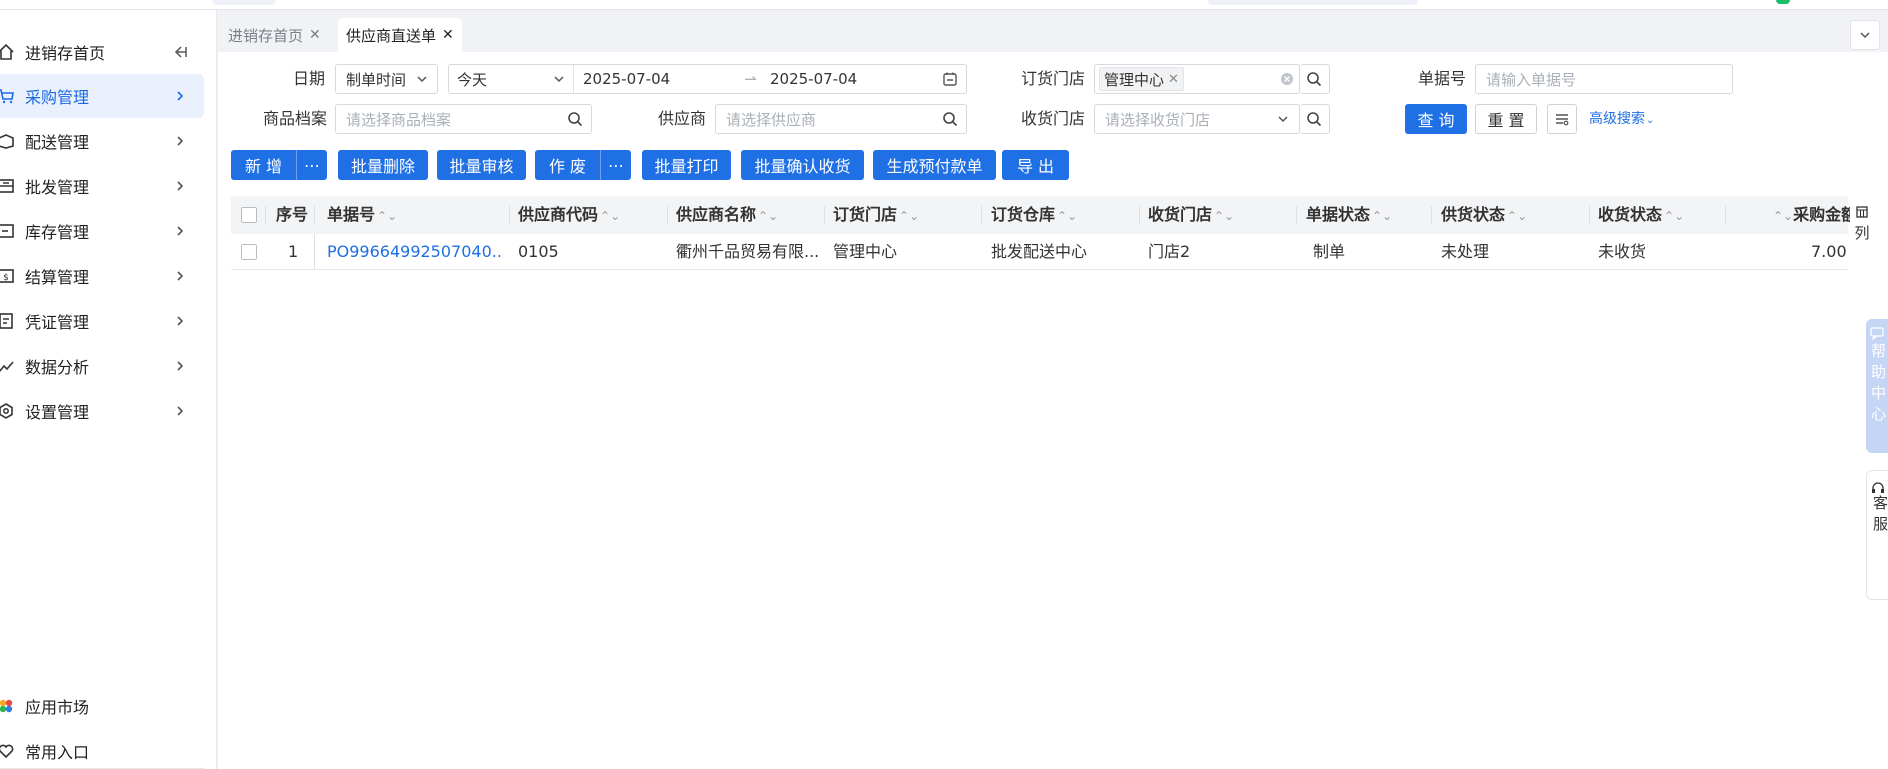  What do you see at coordinates (102, 96) in the screenshot?
I see `sidebar-item-purchase: 采购管理` at bounding box center [102, 96].